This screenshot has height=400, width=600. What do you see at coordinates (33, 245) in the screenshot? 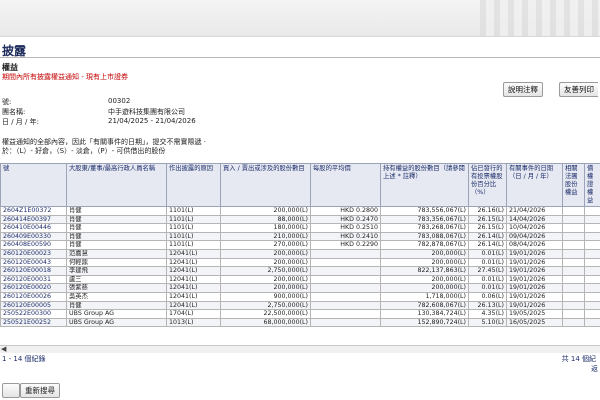
I see `cell-serial: 260408E00590` at bounding box center [33, 245].